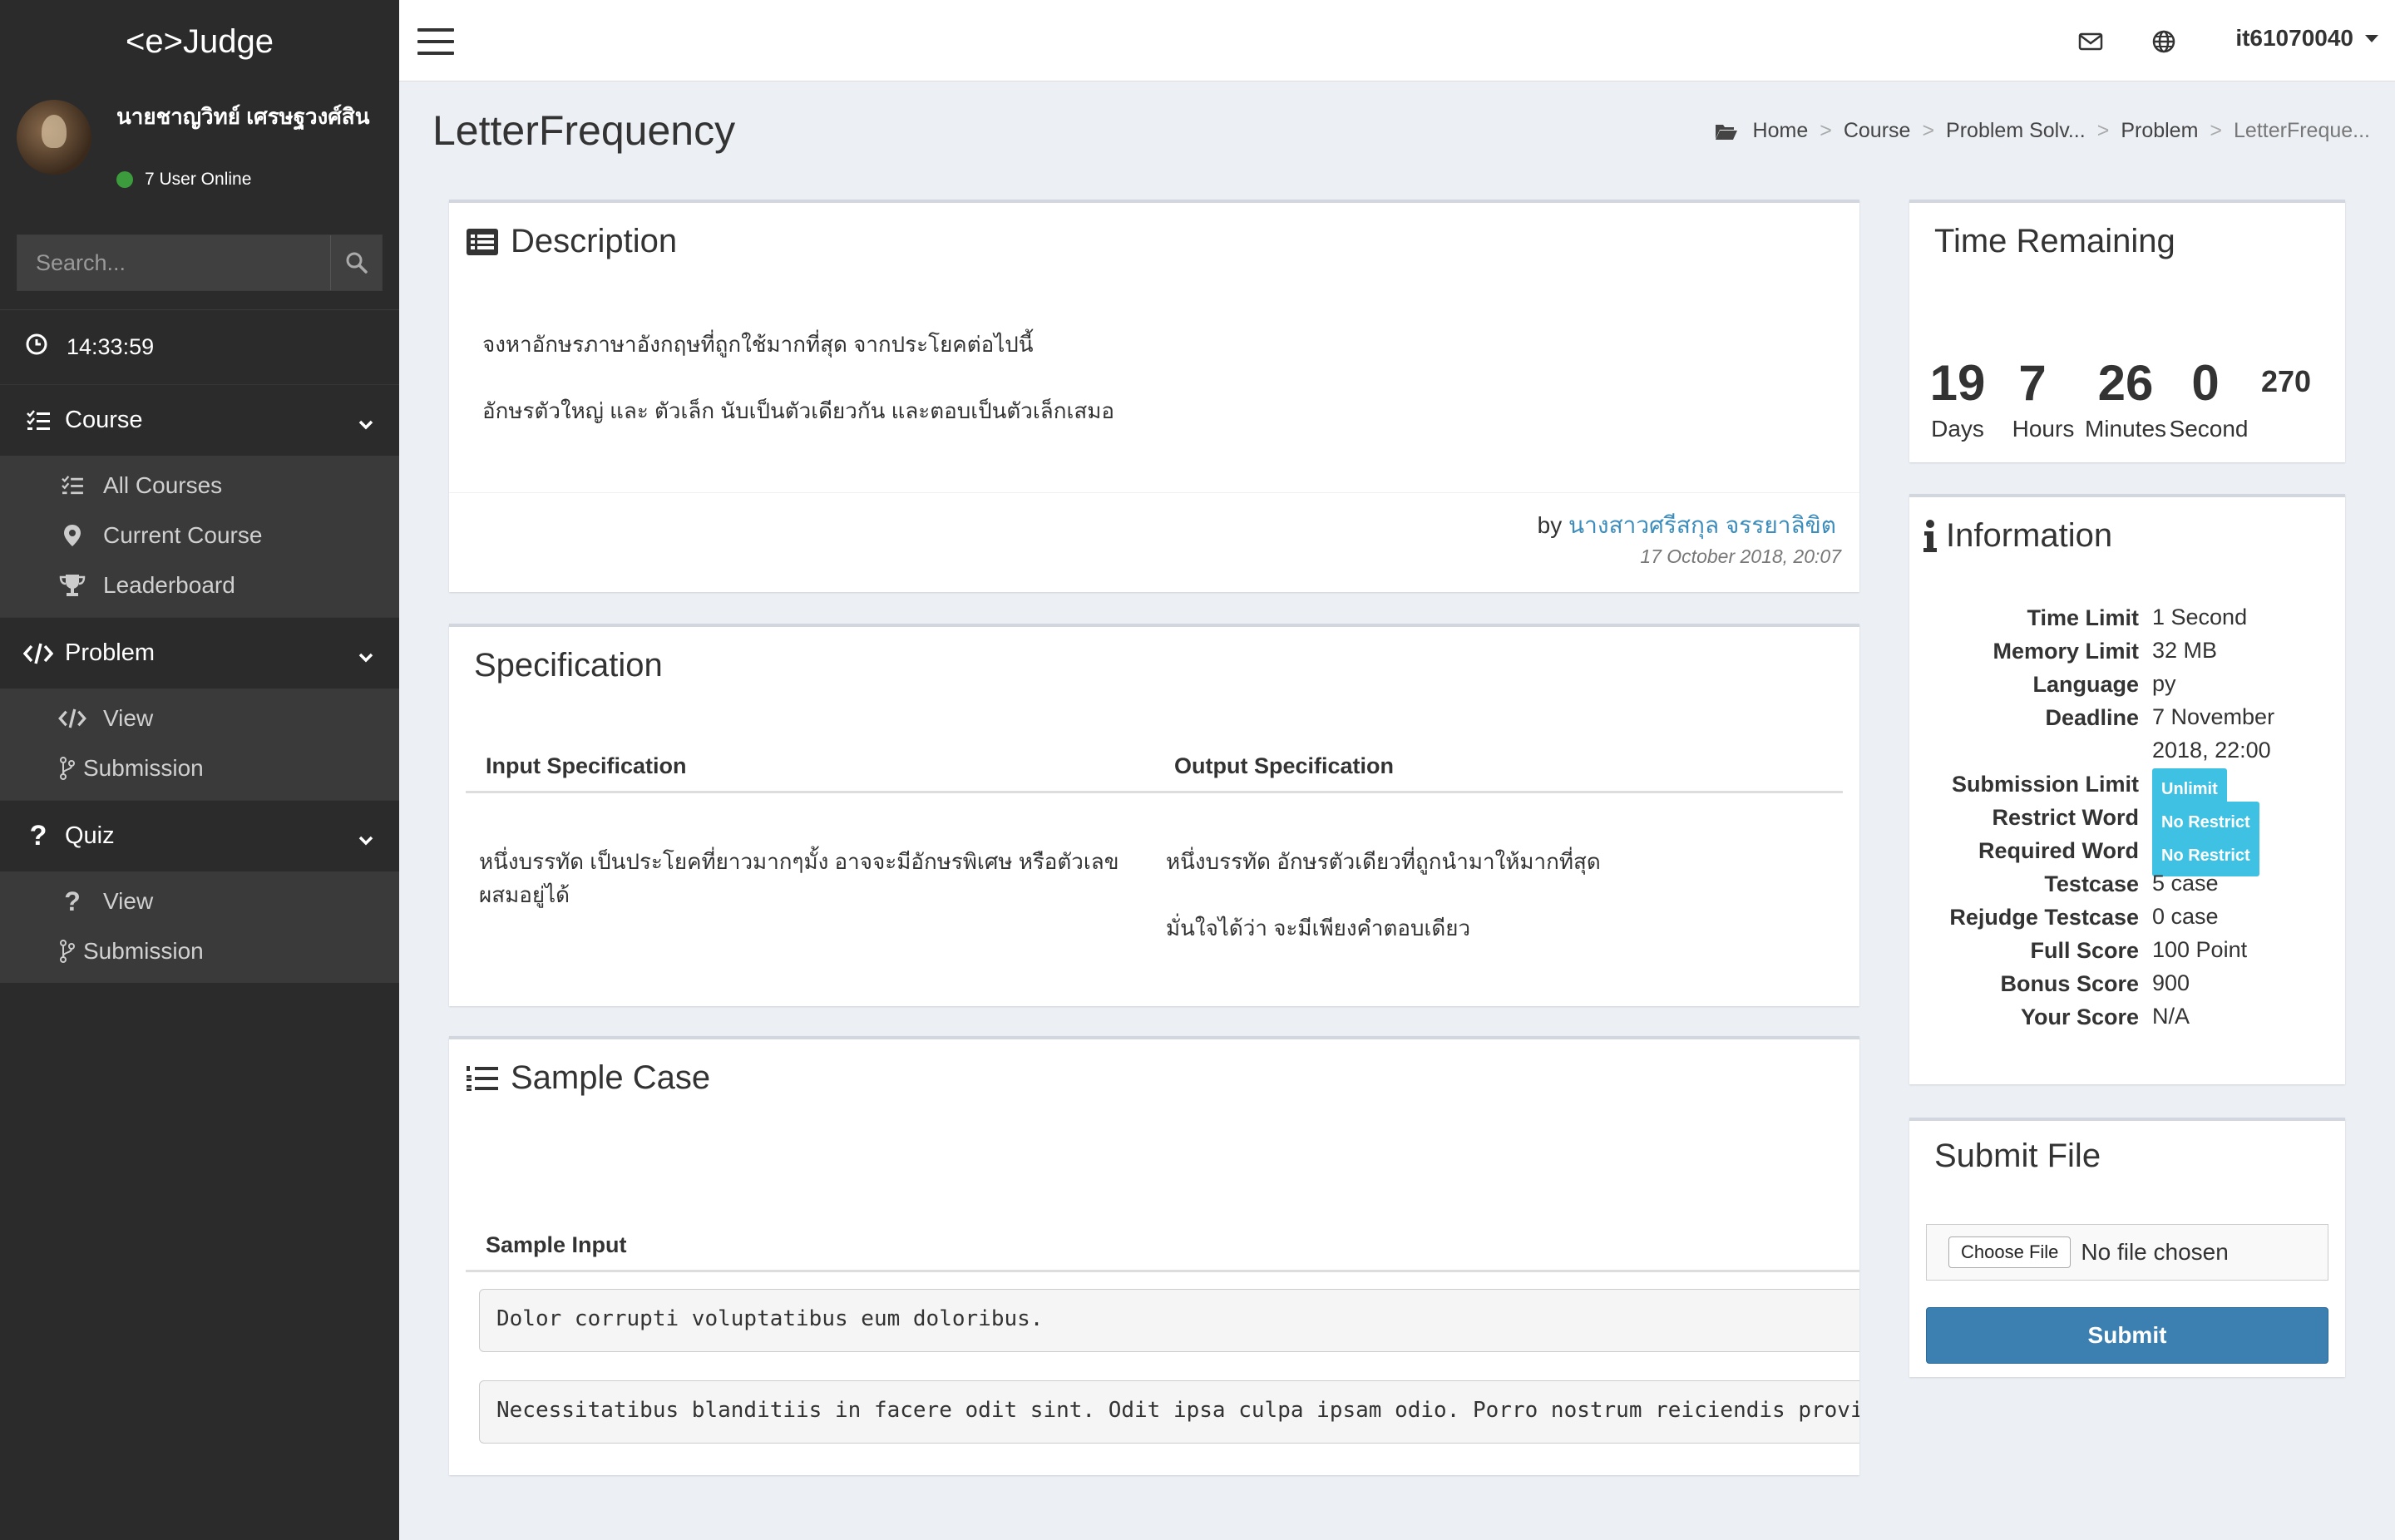 Image resolution: width=2395 pixels, height=1540 pixels. I want to click on info-language: Language py, so click(2125, 688).